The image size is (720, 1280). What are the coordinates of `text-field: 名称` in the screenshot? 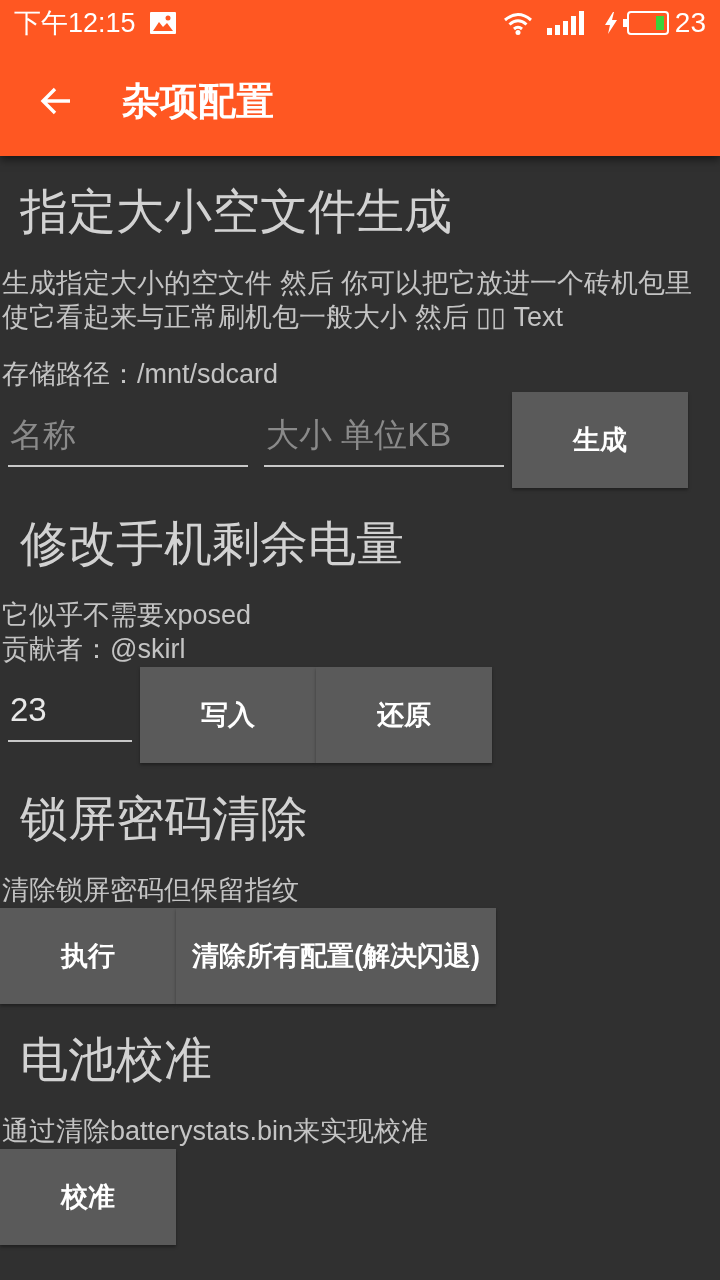 It's located at (128, 429).